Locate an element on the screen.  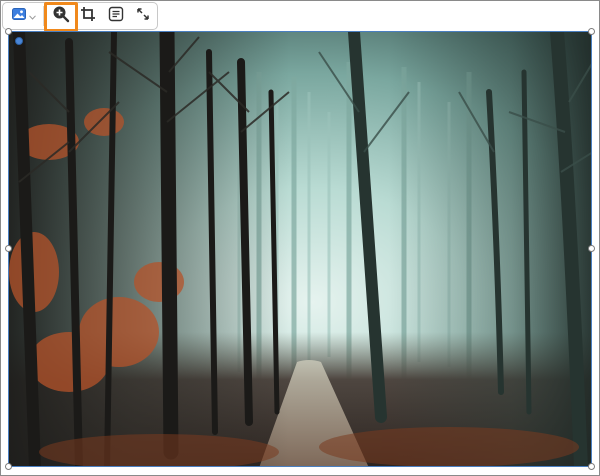
image-toolbar is located at coordinates (80, 16).